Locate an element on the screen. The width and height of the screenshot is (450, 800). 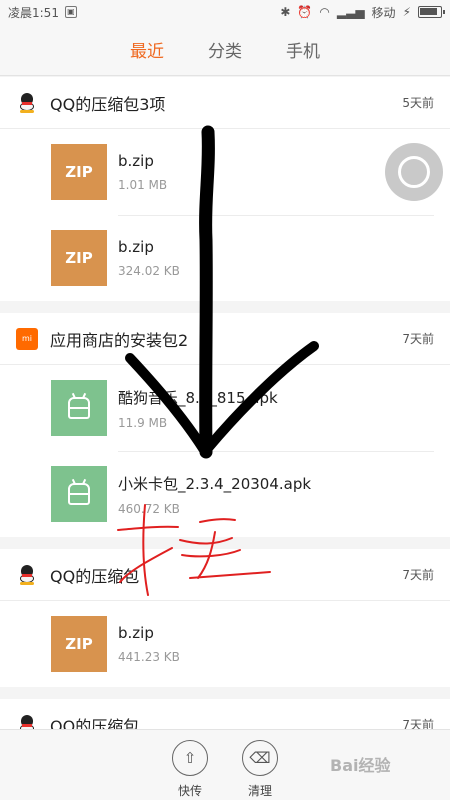
bluetooth-icon: ✱ is located at coordinates (285, 12).